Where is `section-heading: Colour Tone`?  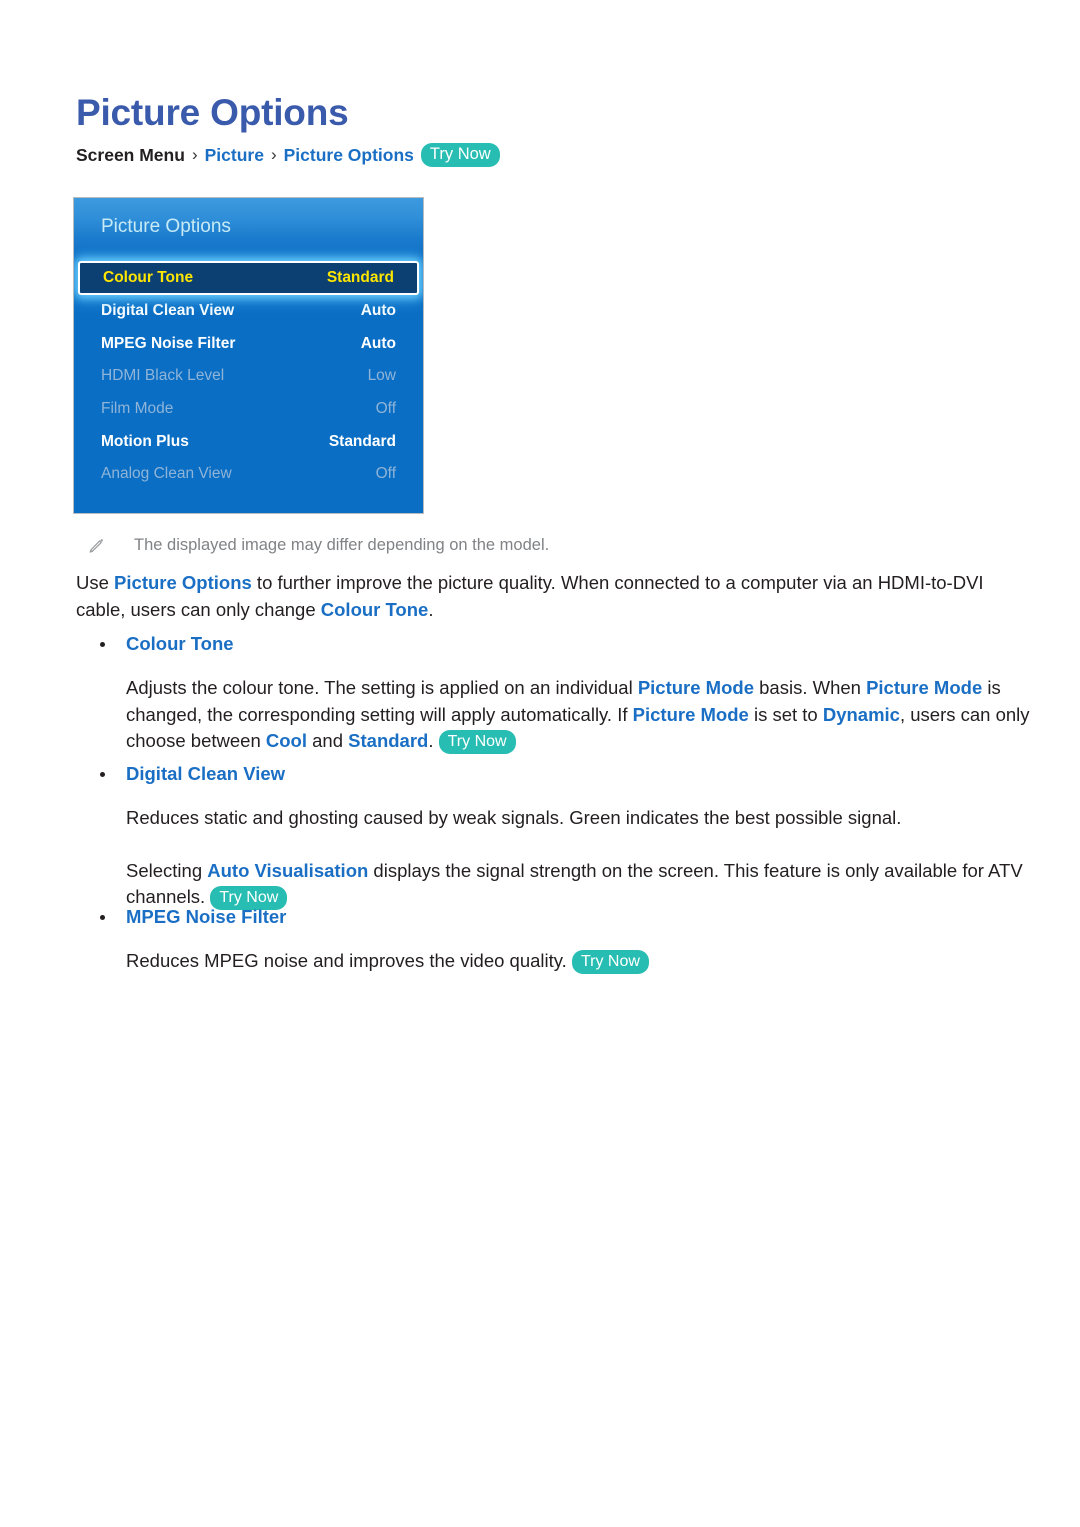 section-heading: Colour Tone is located at coordinates (546, 644).